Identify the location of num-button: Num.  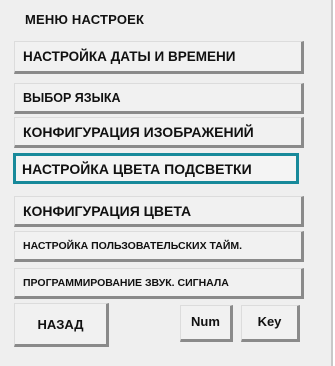
(206, 323).